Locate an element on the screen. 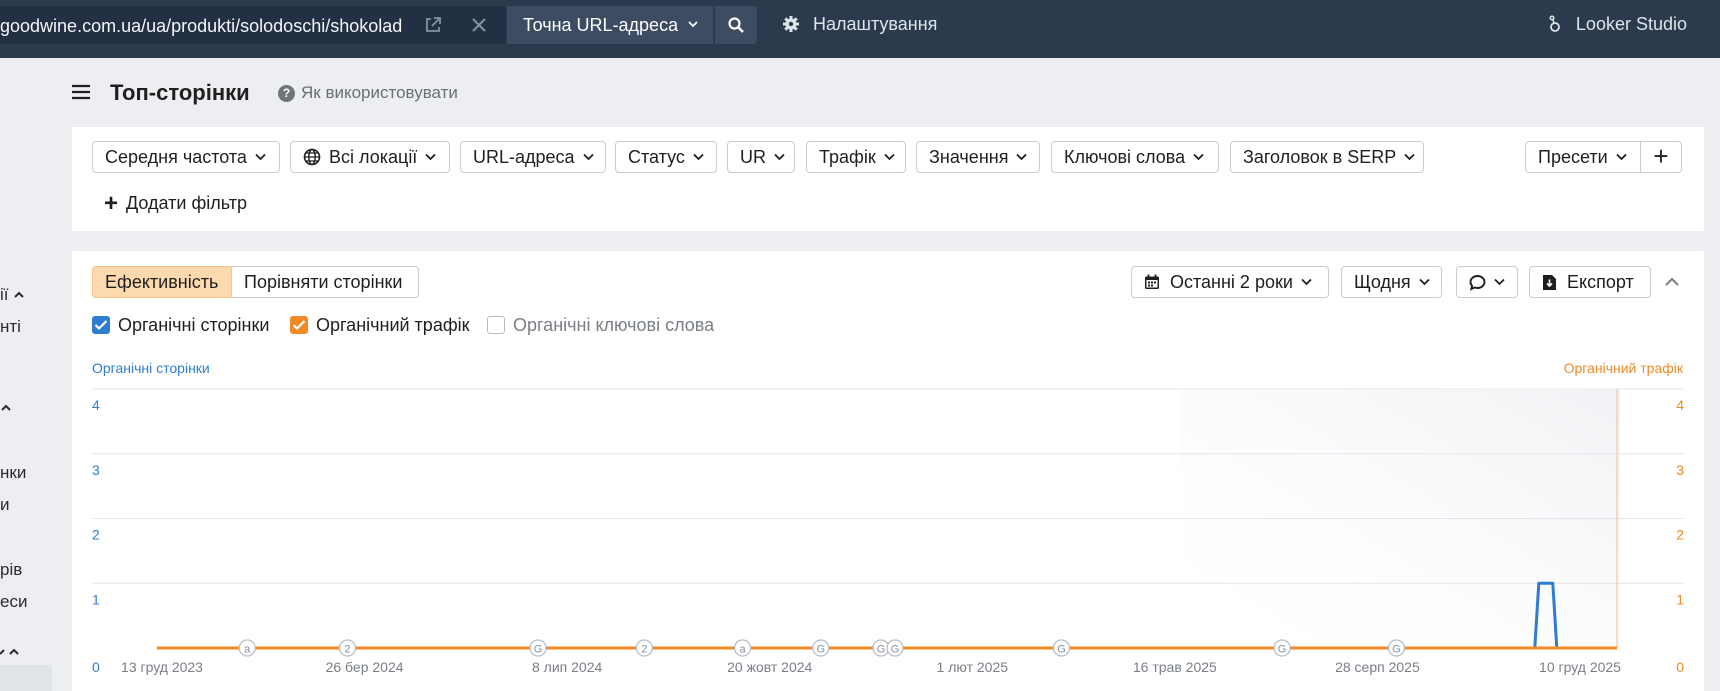 The image size is (1720, 691). left-tick-label: 0 is located at coordinates (96, 667).